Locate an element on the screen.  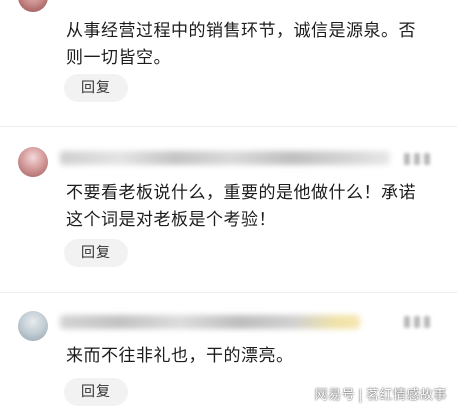
watermark: 网易号 | 茗红情感故事 is located at coordinates (381, 393).